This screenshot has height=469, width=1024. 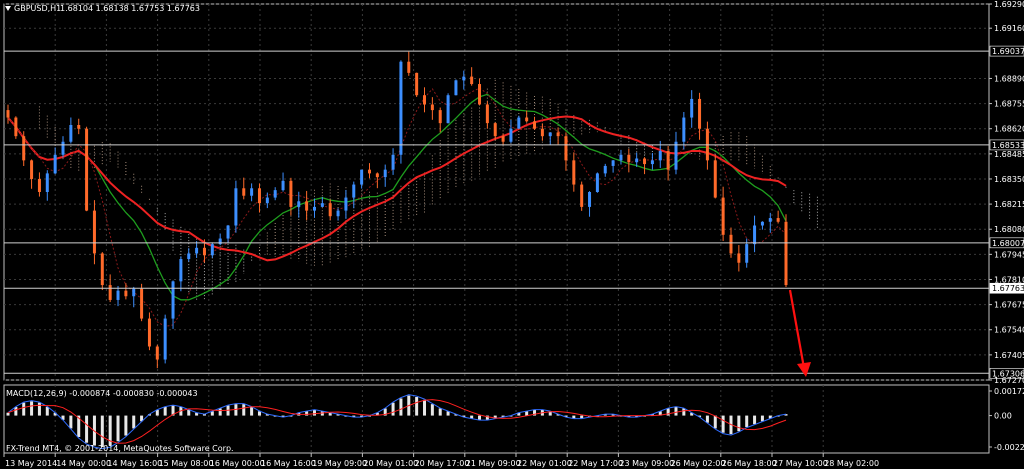 What do you see at coordinates (134, 463) in the screenshot?
I see `x-tick-label: 14 May 16:00` at bounding box center [134, 463].